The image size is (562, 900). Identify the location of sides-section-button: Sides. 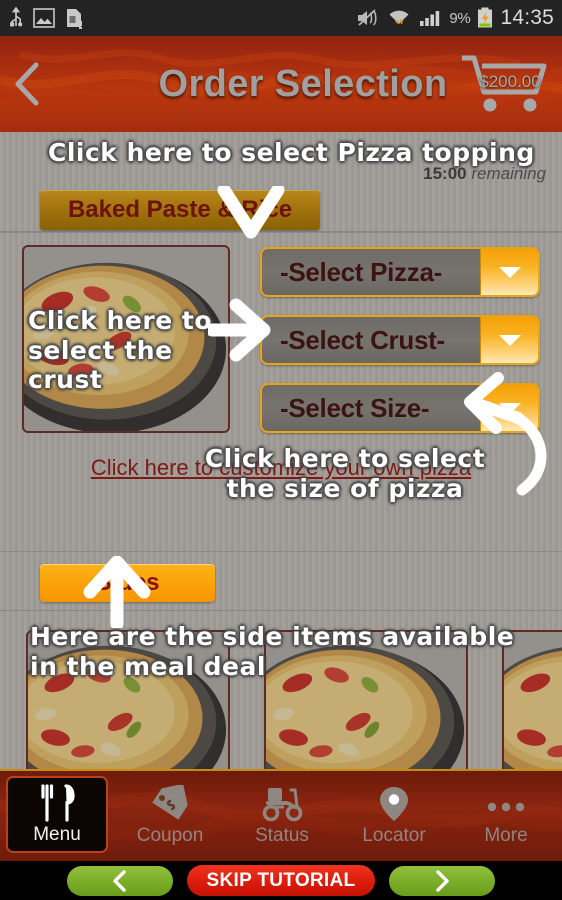
(127, 583).